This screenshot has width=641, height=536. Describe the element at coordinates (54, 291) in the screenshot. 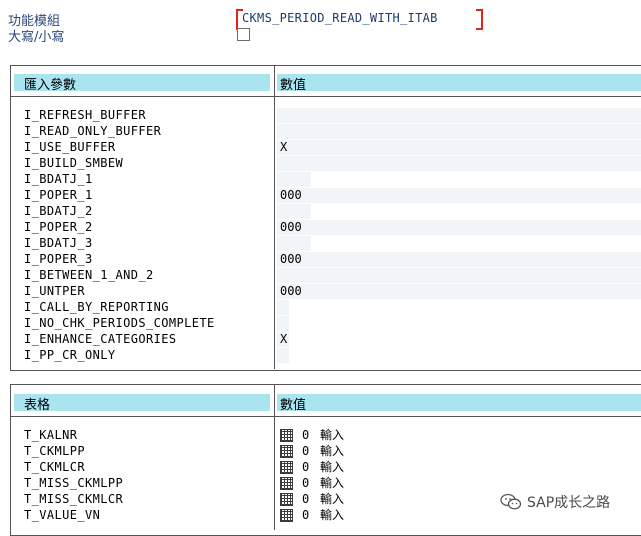

I see `import-param-name: I_UNTPER` at that location.